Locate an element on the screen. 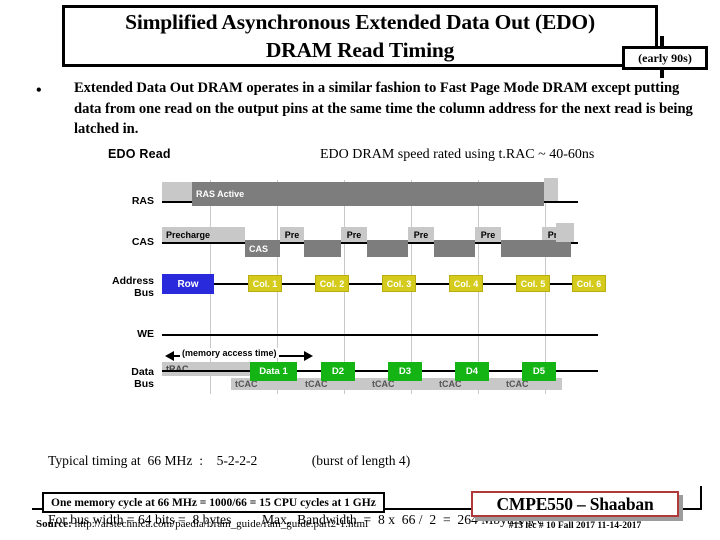 The image size is (720, 540). signal-label-cas: CAS is located at coordinates (127, 242).